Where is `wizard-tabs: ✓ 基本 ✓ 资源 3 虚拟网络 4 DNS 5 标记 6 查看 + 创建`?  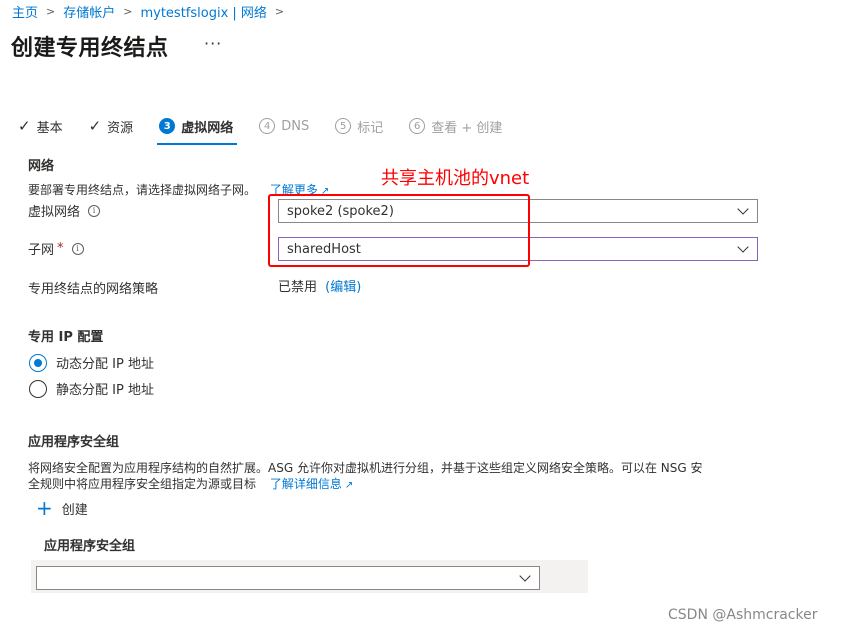 wizard-tabs: ✓ 基本 ✓ 资源 3 虚拟网络 4 DNS 5 标记 6 查看 + 创建 is located at coordinates (273, 129).